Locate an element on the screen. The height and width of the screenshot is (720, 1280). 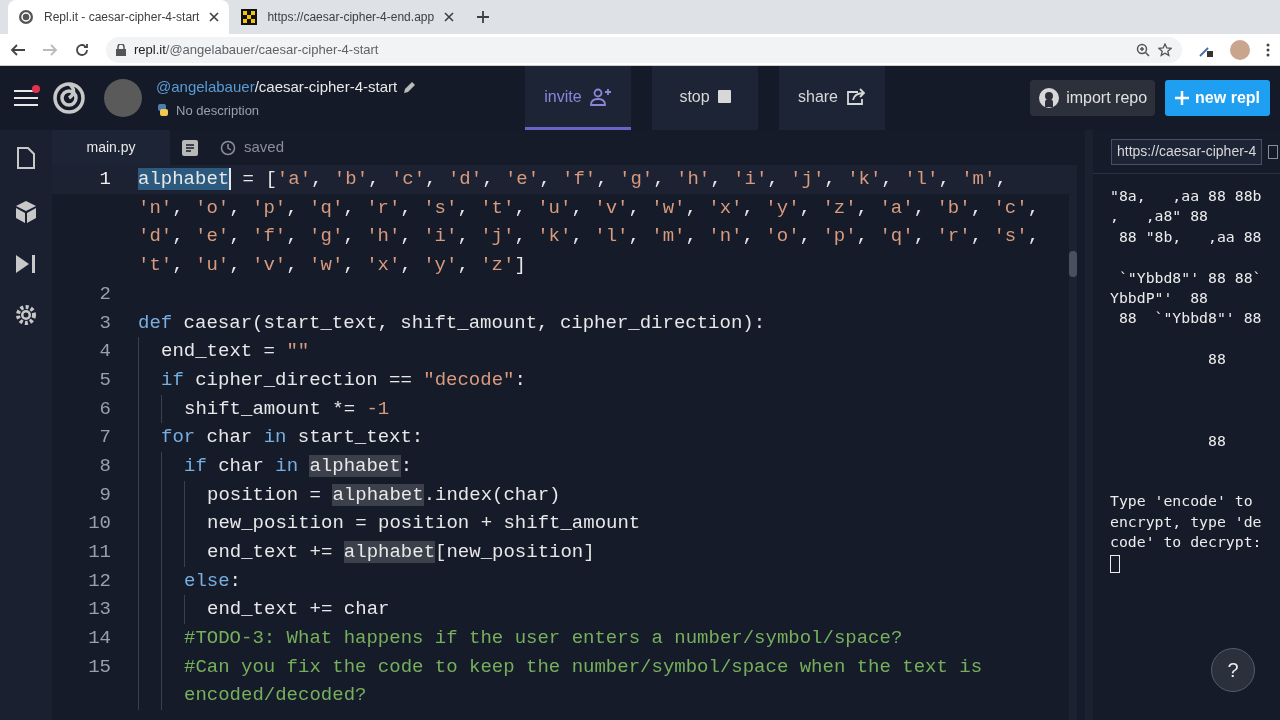
user-plus-icon is located at coordinates (600, 96).